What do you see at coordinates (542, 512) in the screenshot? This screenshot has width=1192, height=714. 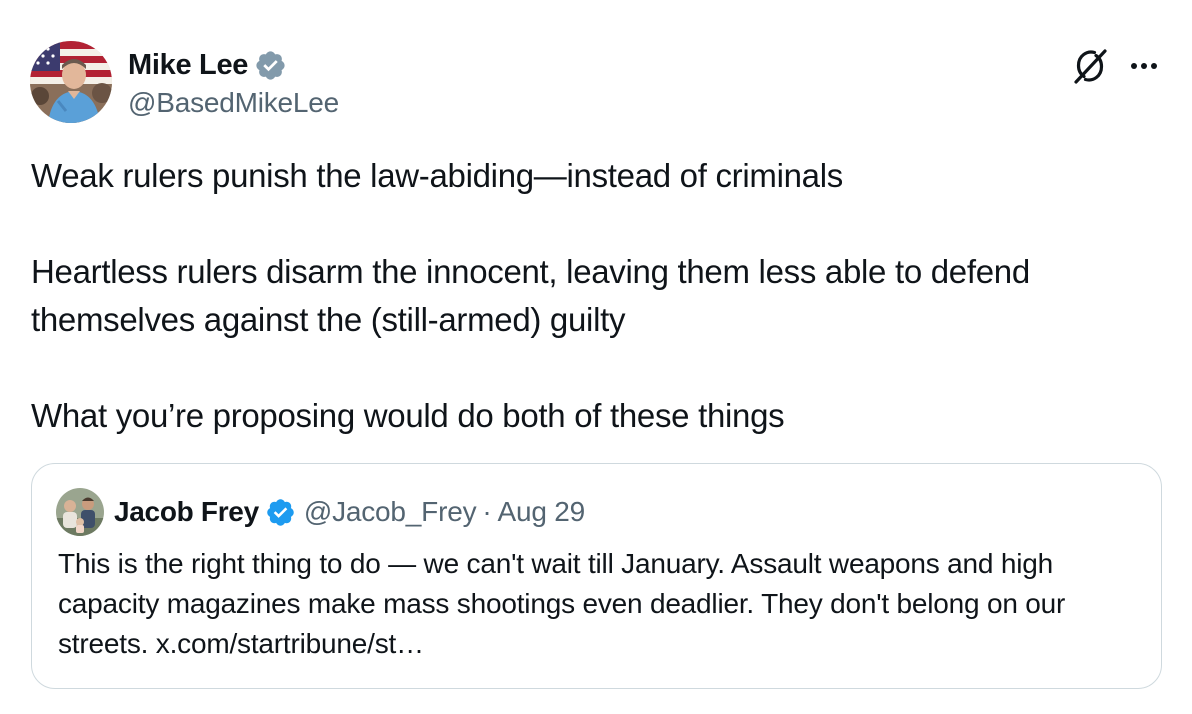 I see `quoted-tweet-date: Aug 29` at bounding box center [542, 512].